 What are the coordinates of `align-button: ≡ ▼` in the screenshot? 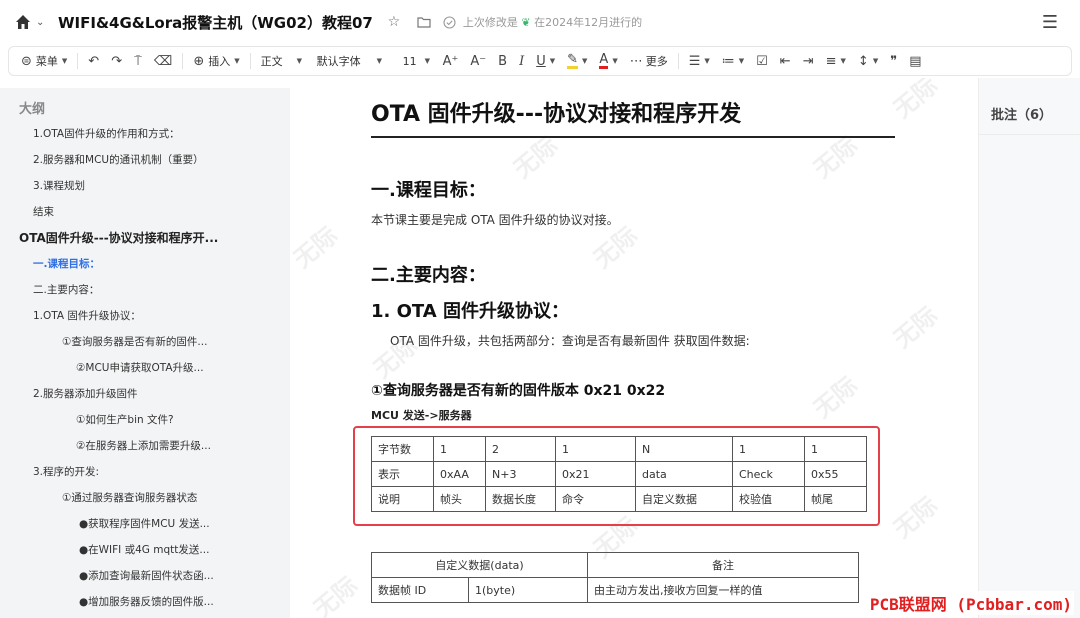 It's located at (836, 61).